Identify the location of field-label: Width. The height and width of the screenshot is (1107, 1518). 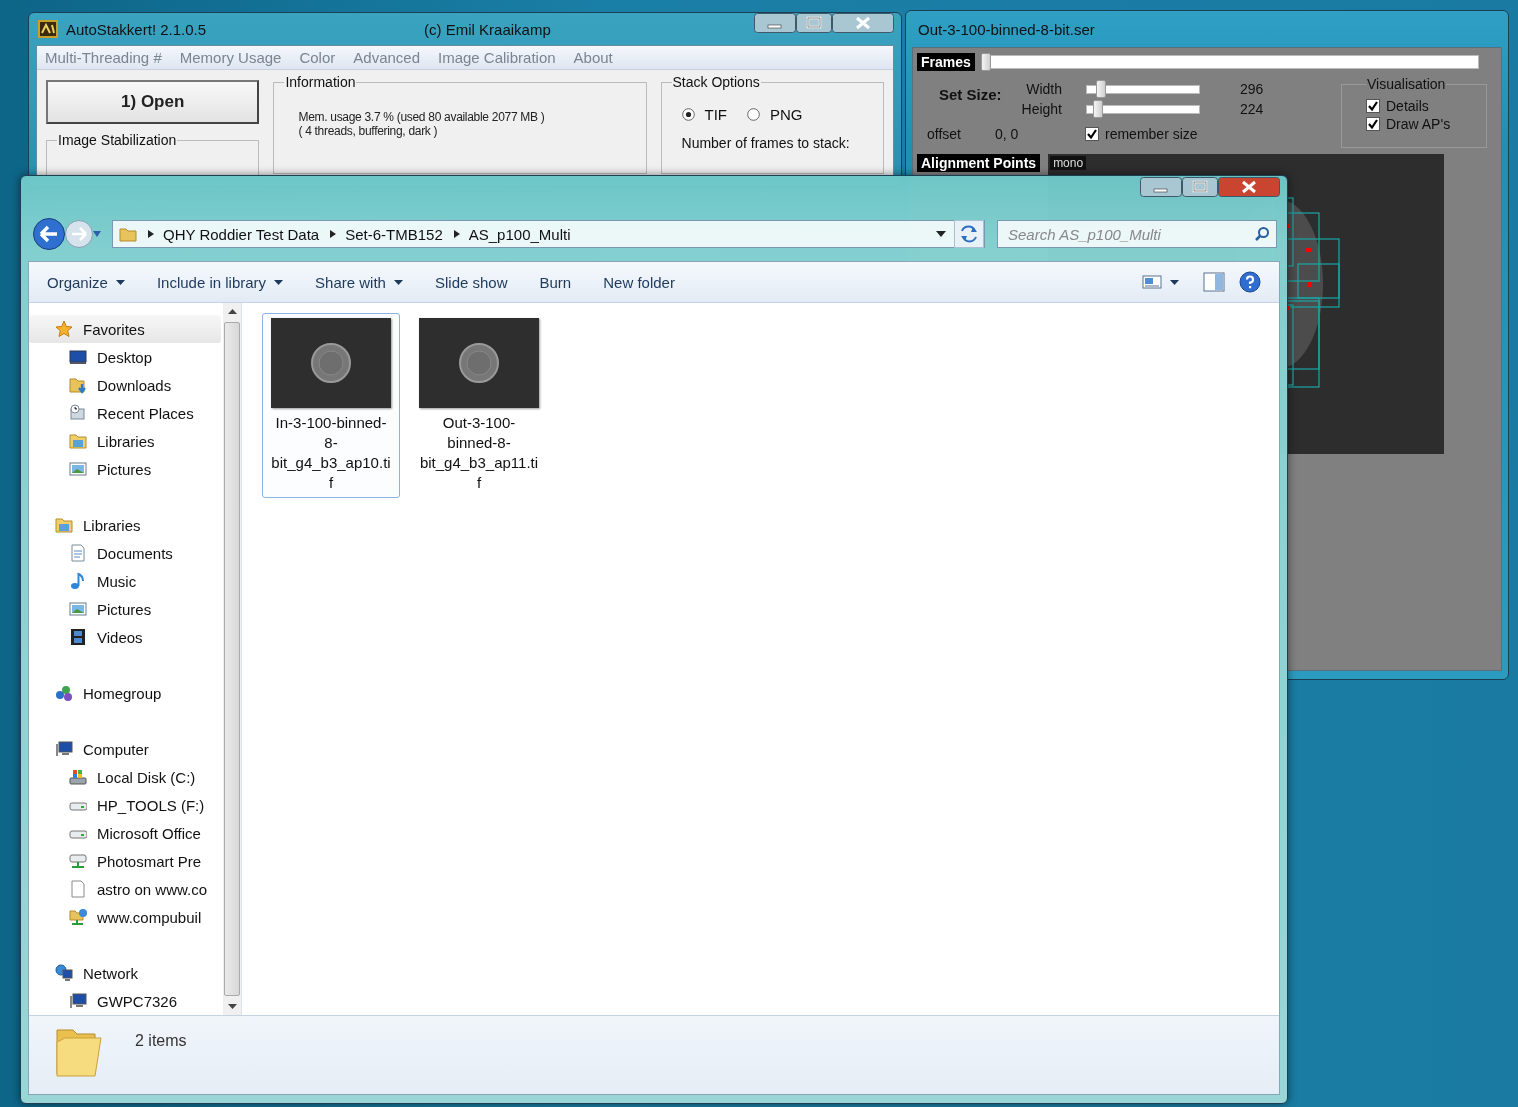
(1043, 89).